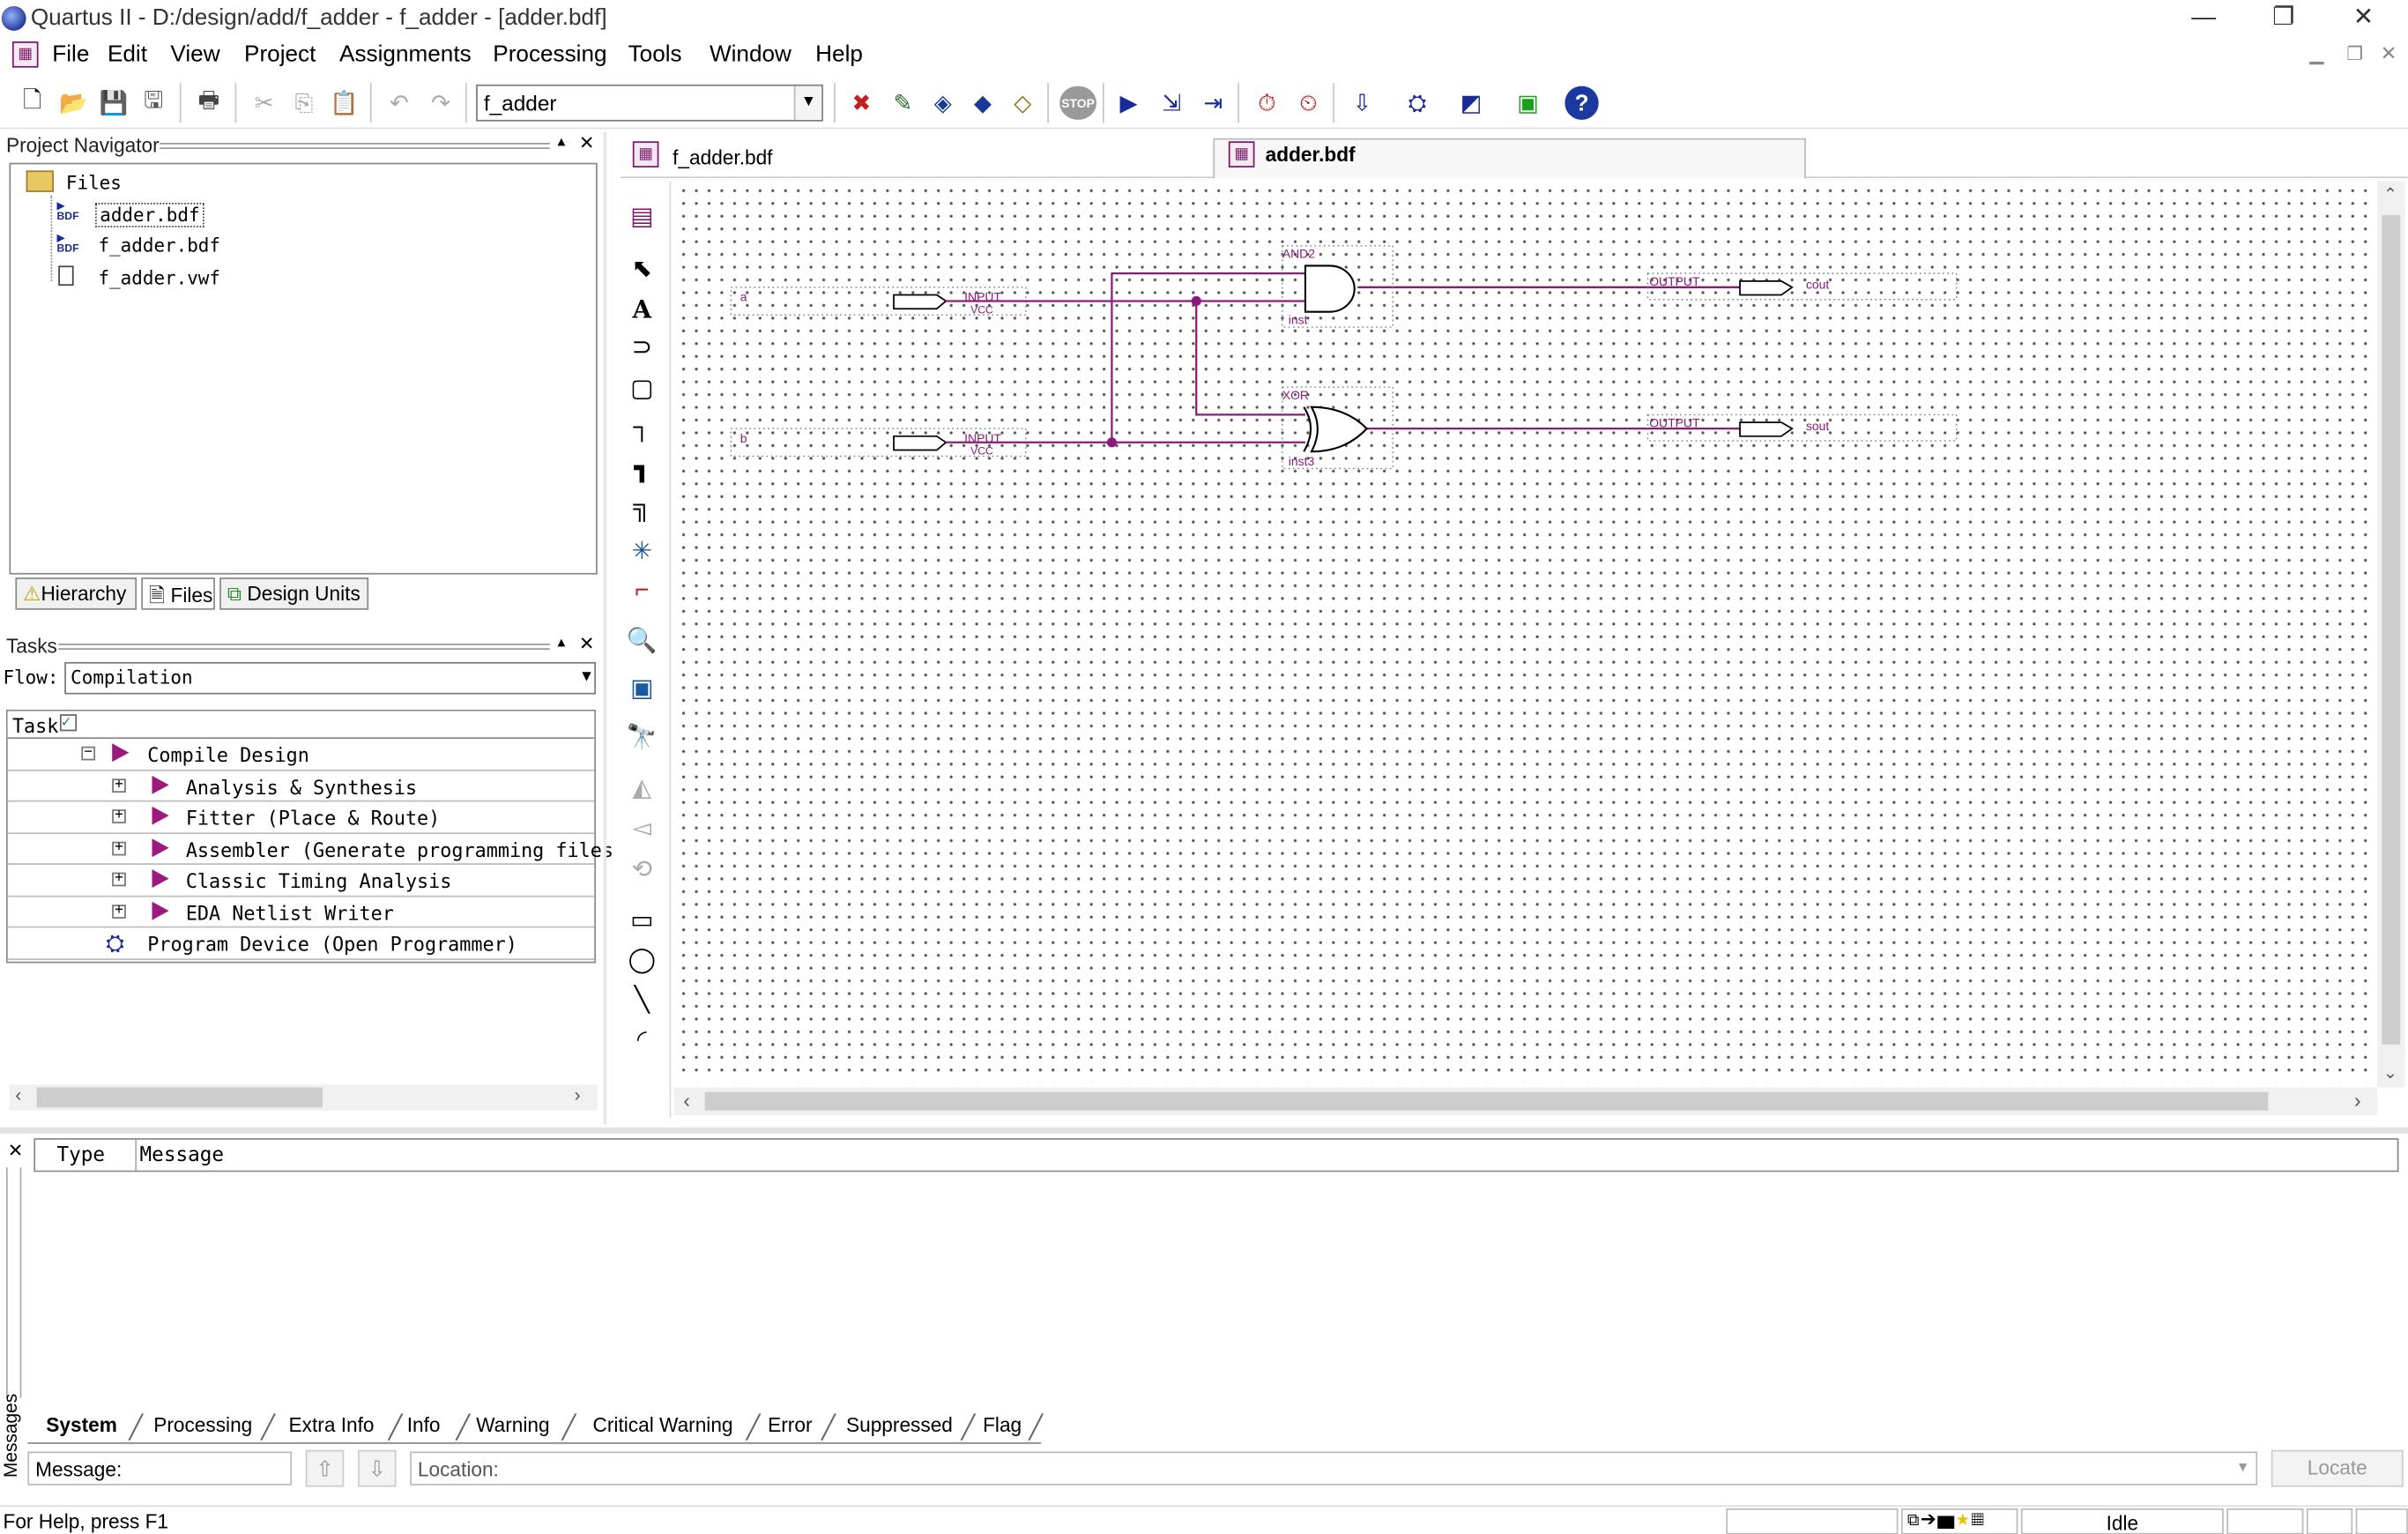  I want to click on previous-message-icon: ⇧, so click(325, 1468).